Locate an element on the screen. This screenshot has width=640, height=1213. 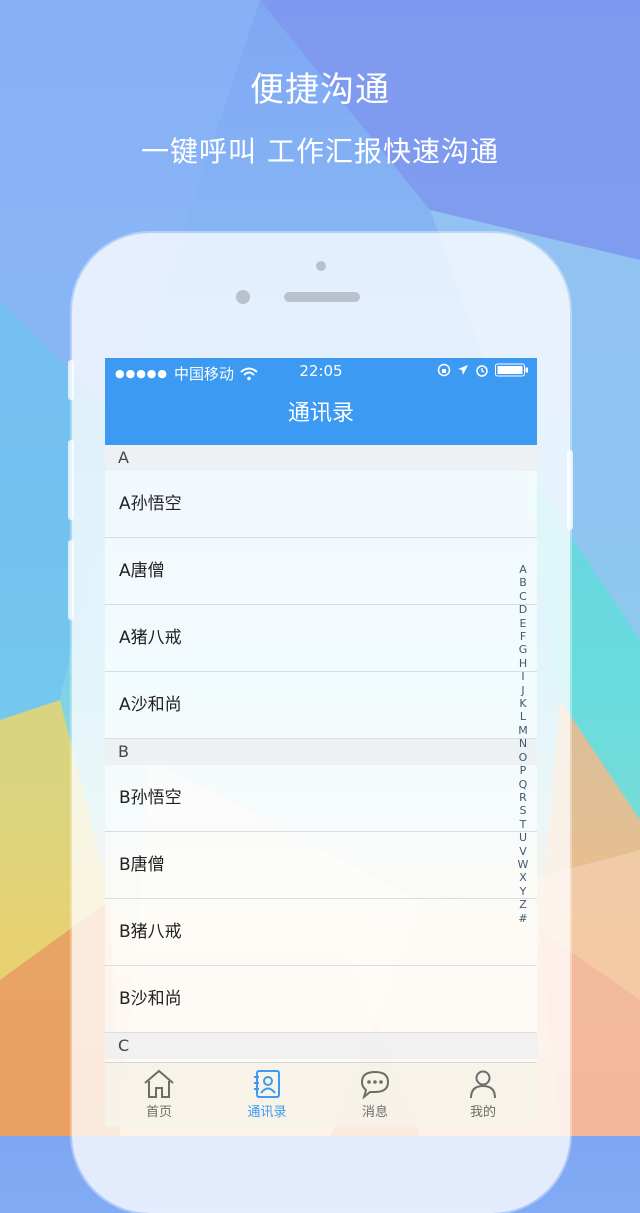
tab-messages-label: 消息 is located at coordinates (374, 1112).